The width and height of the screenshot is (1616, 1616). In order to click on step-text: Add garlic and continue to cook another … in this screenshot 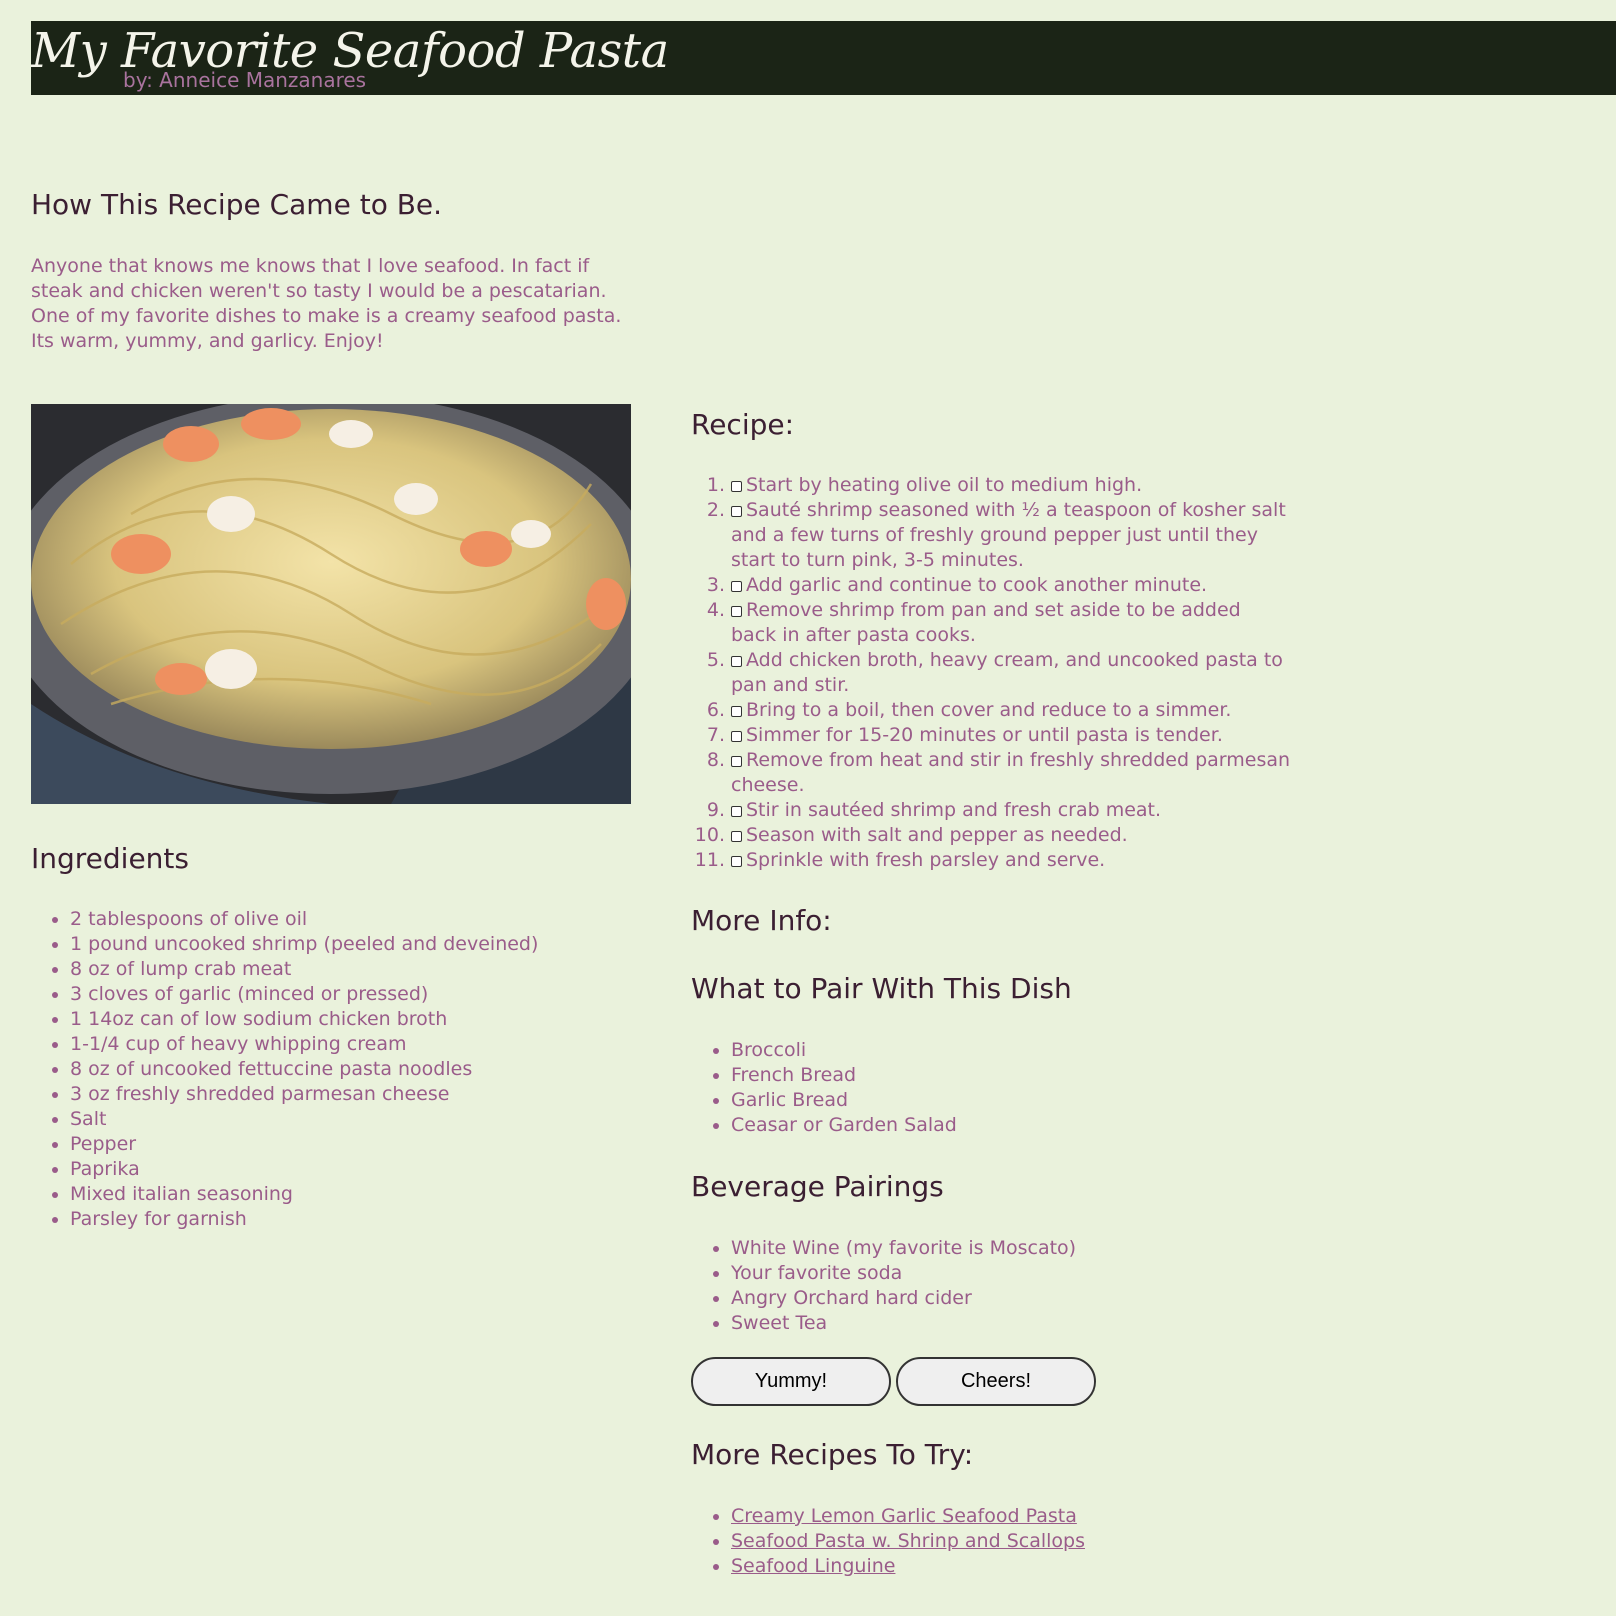, I will do `click(977, 585)`.